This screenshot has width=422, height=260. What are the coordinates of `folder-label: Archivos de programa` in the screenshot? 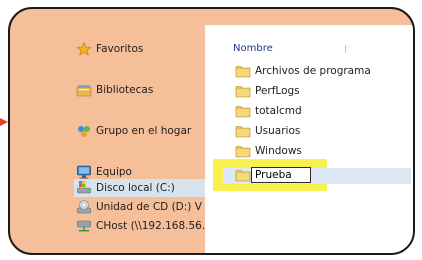 It's located at (313, 71).